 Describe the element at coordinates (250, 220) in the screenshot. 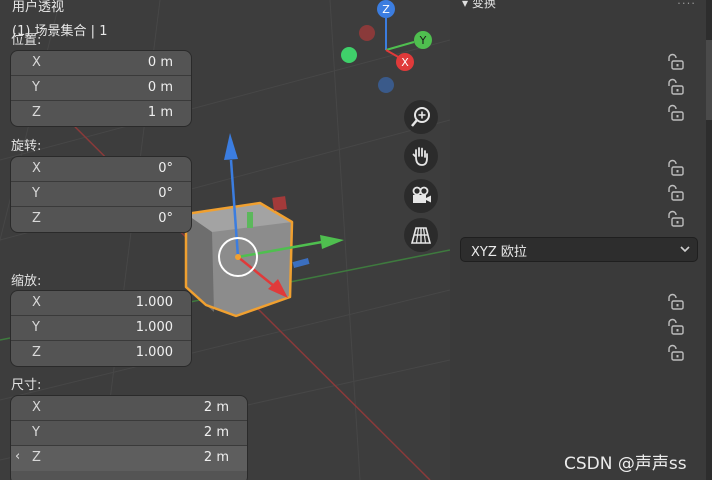

I see `y-plane-handle` at that location.